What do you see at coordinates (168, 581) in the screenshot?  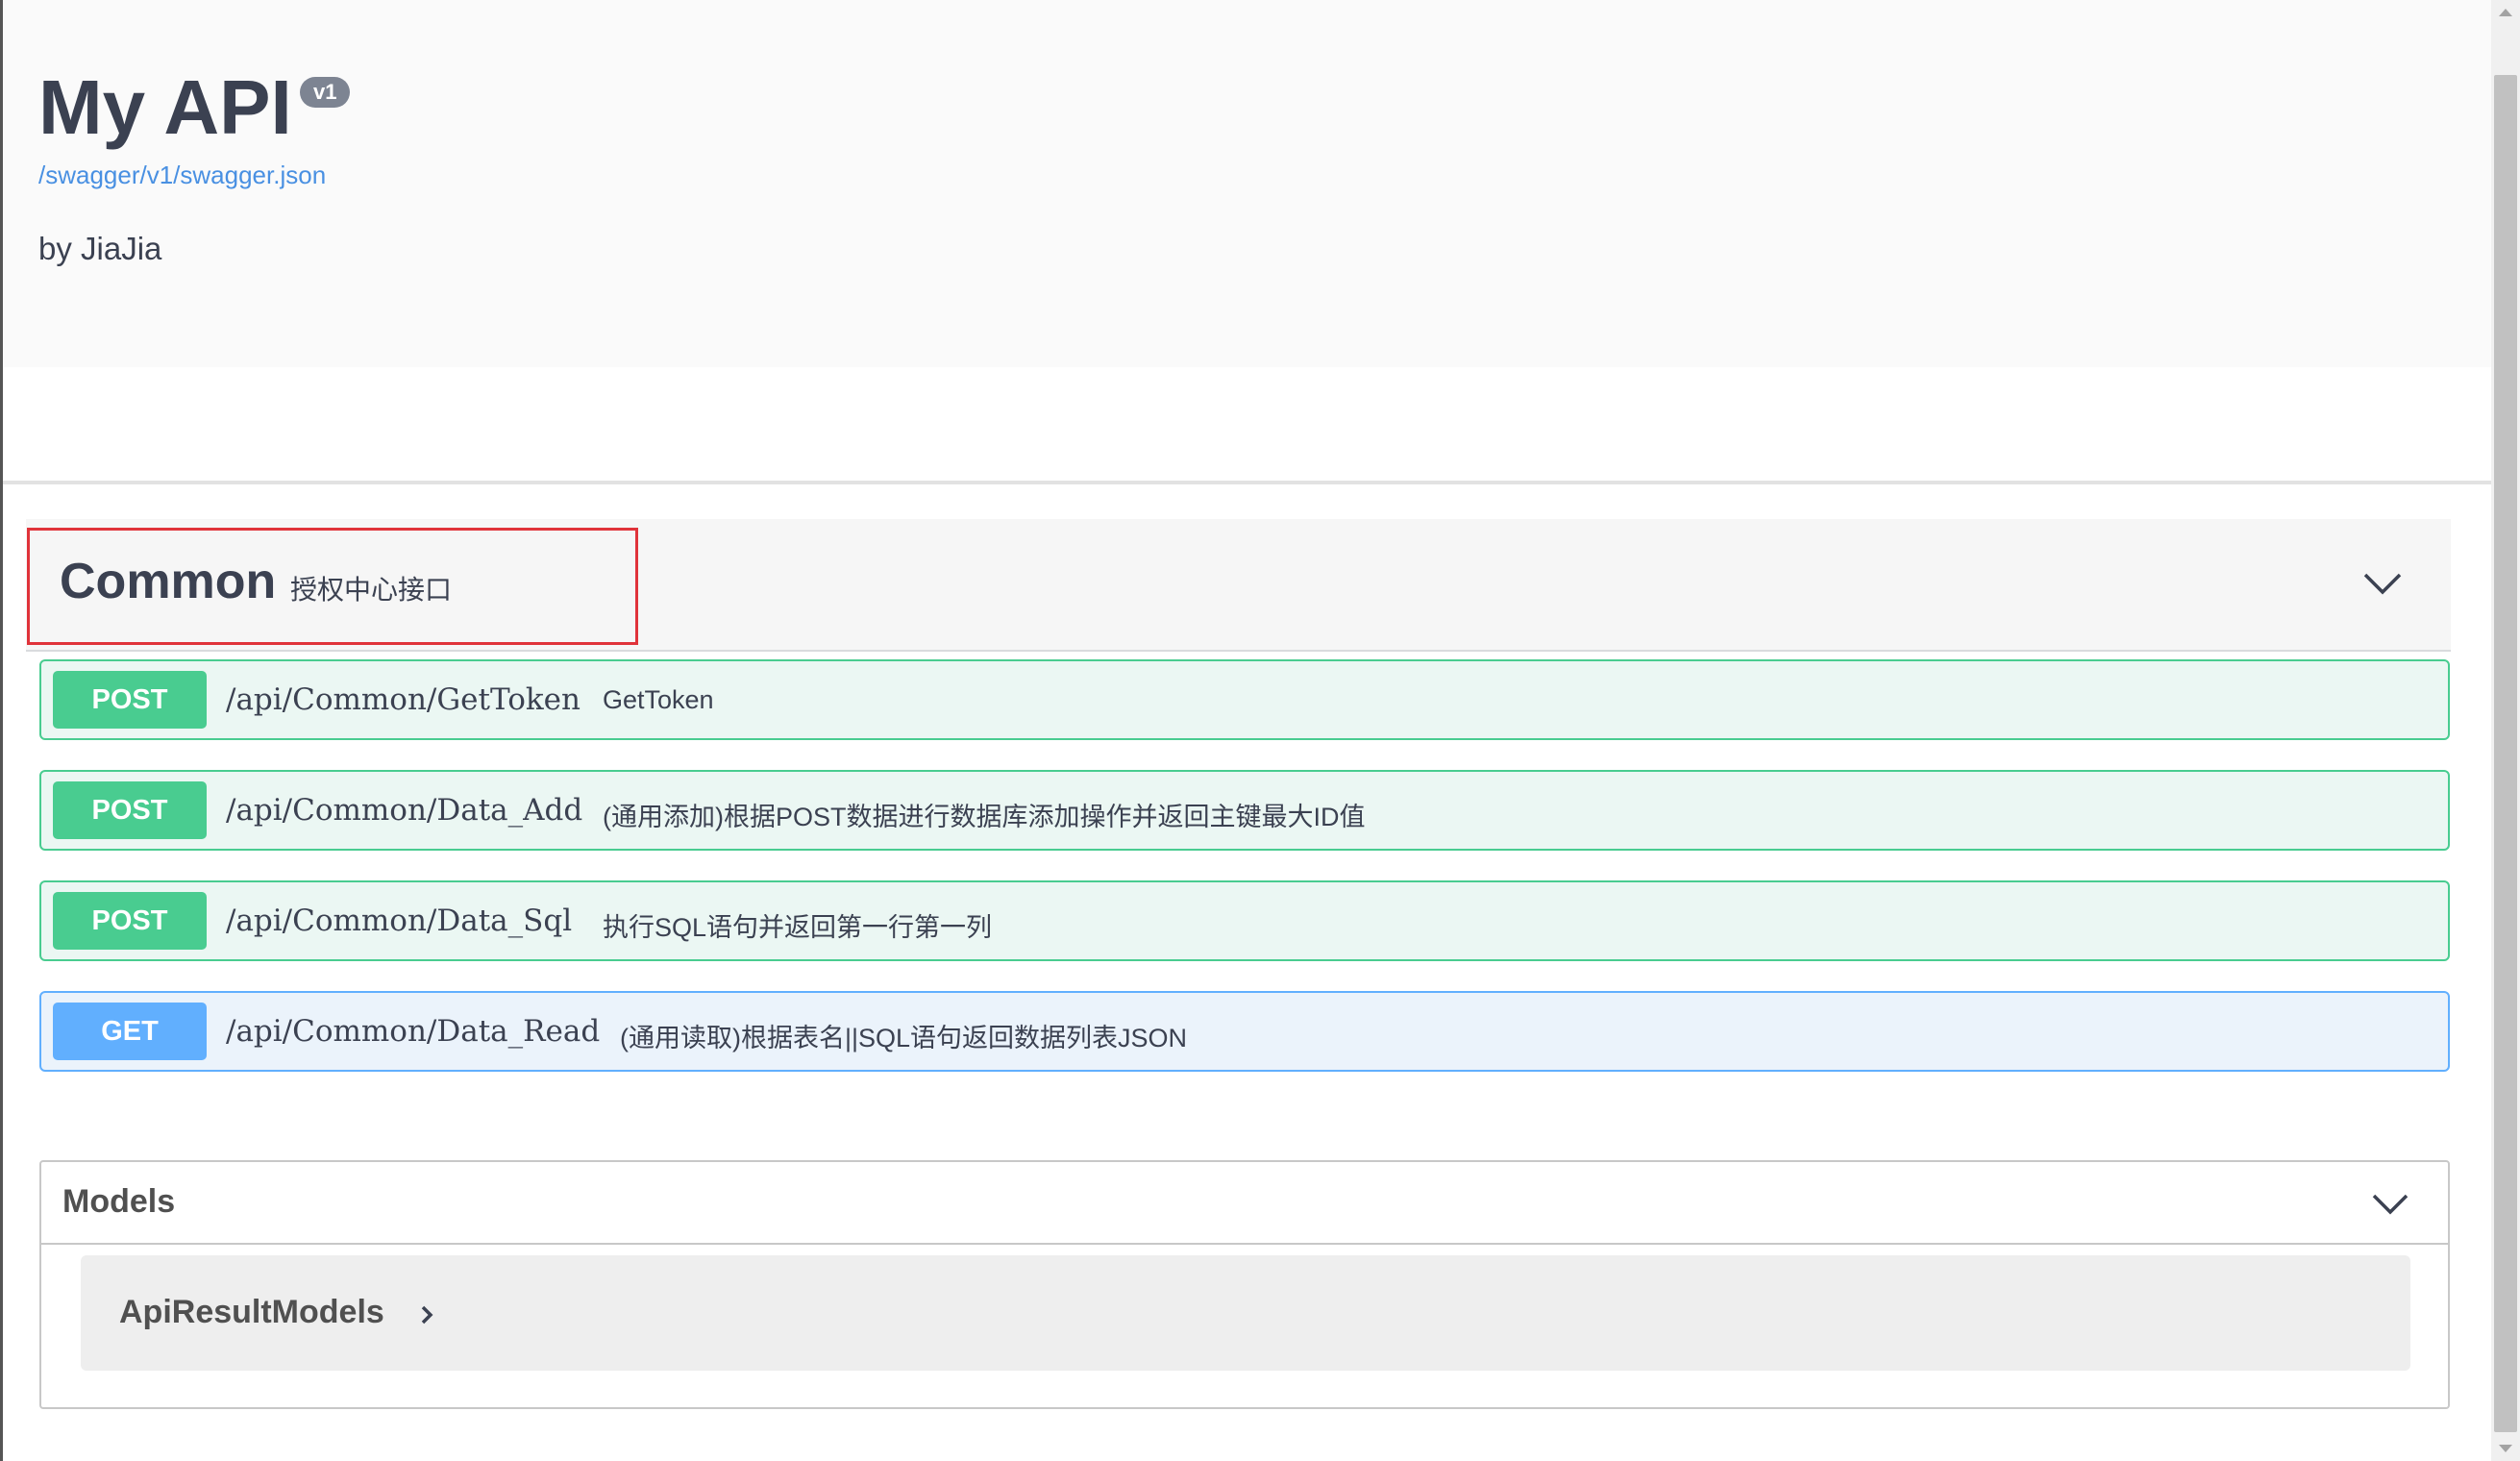 I see `tag-name: Common` at bounding box center [168, 581].